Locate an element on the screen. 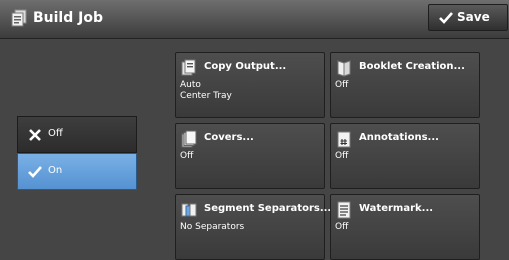  annotations-button: Annotations... Off is located at coordinates (405, 156).